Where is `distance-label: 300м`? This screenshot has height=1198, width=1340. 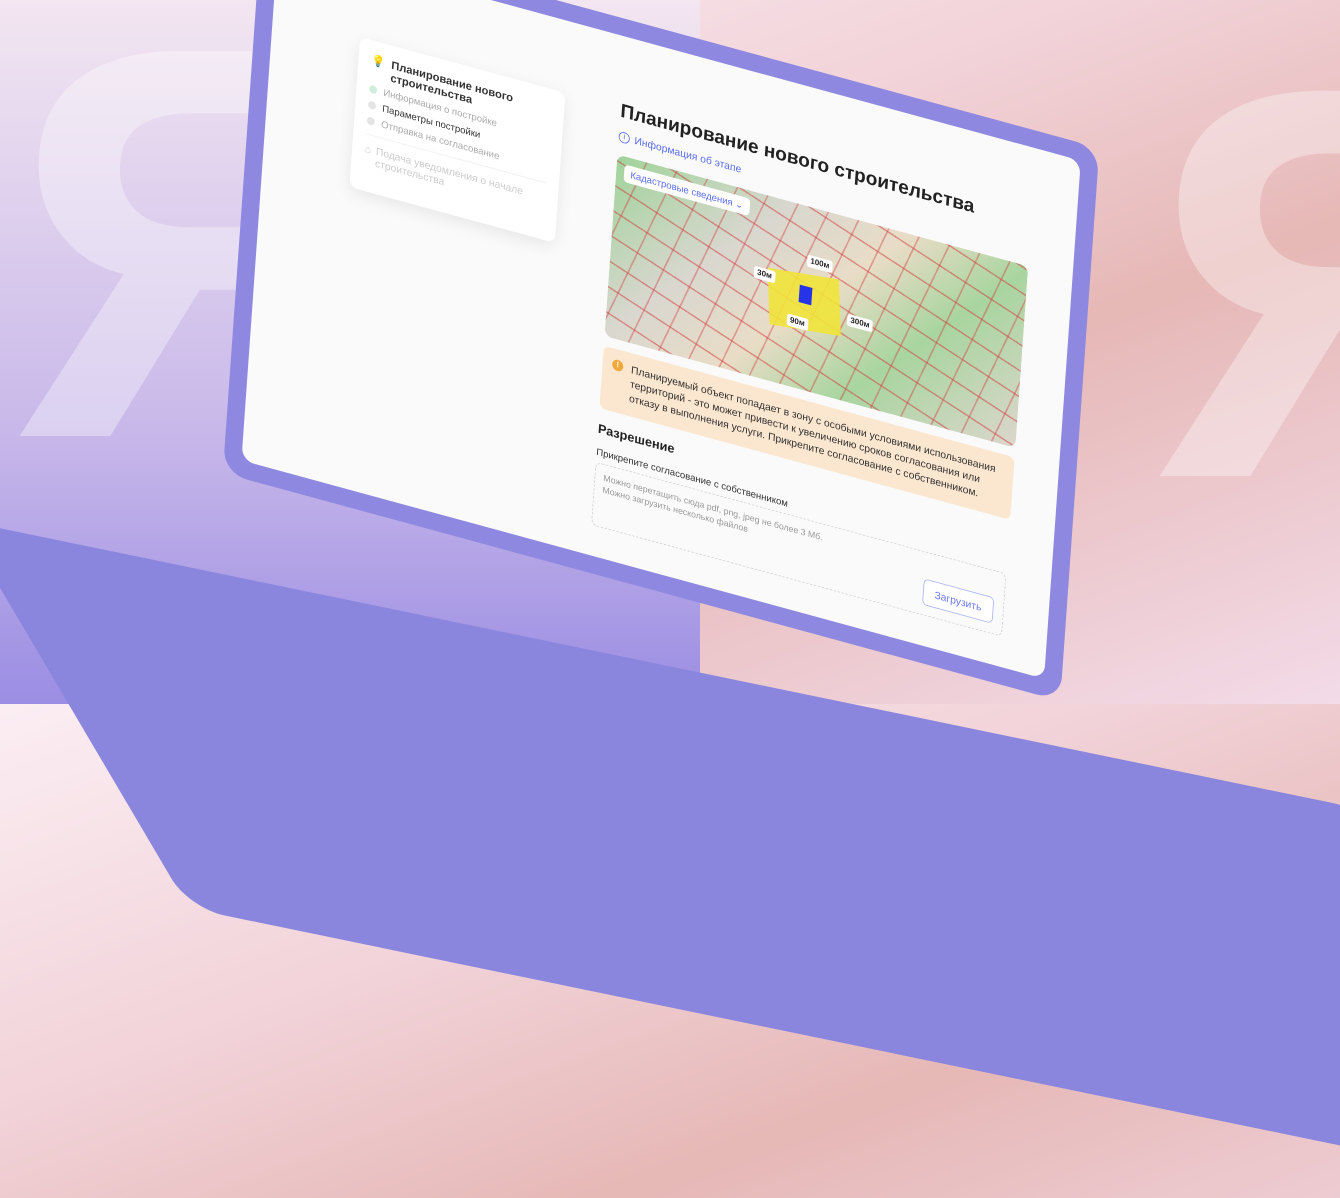
distance-label: 300м is located at coordinates (860, 323).